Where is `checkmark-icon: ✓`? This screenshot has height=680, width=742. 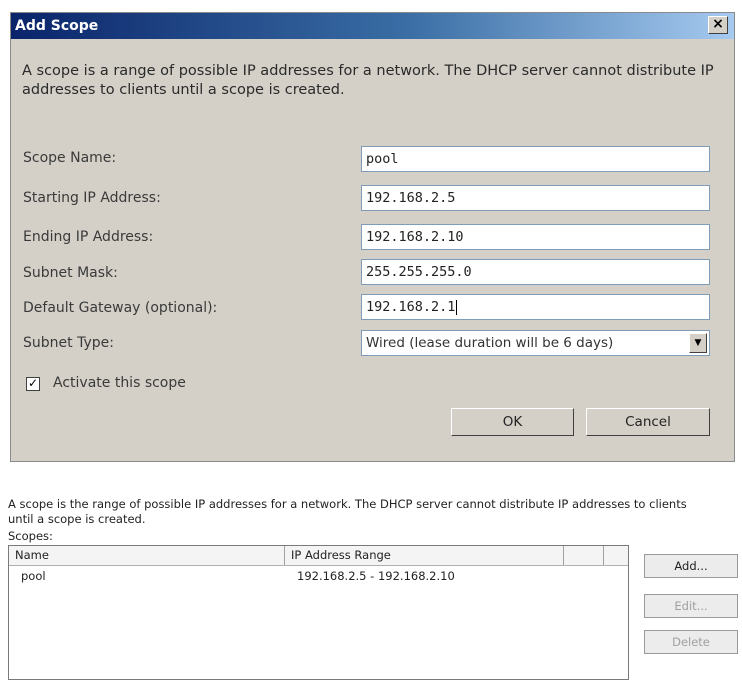 checkmark-icon: ✓ is located at coordinates (33, 383).